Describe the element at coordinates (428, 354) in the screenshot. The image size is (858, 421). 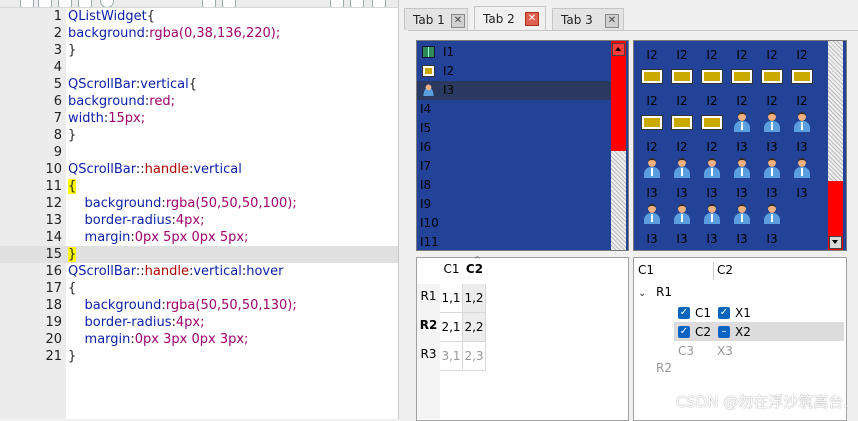
I see `row-header: R3` at that location.